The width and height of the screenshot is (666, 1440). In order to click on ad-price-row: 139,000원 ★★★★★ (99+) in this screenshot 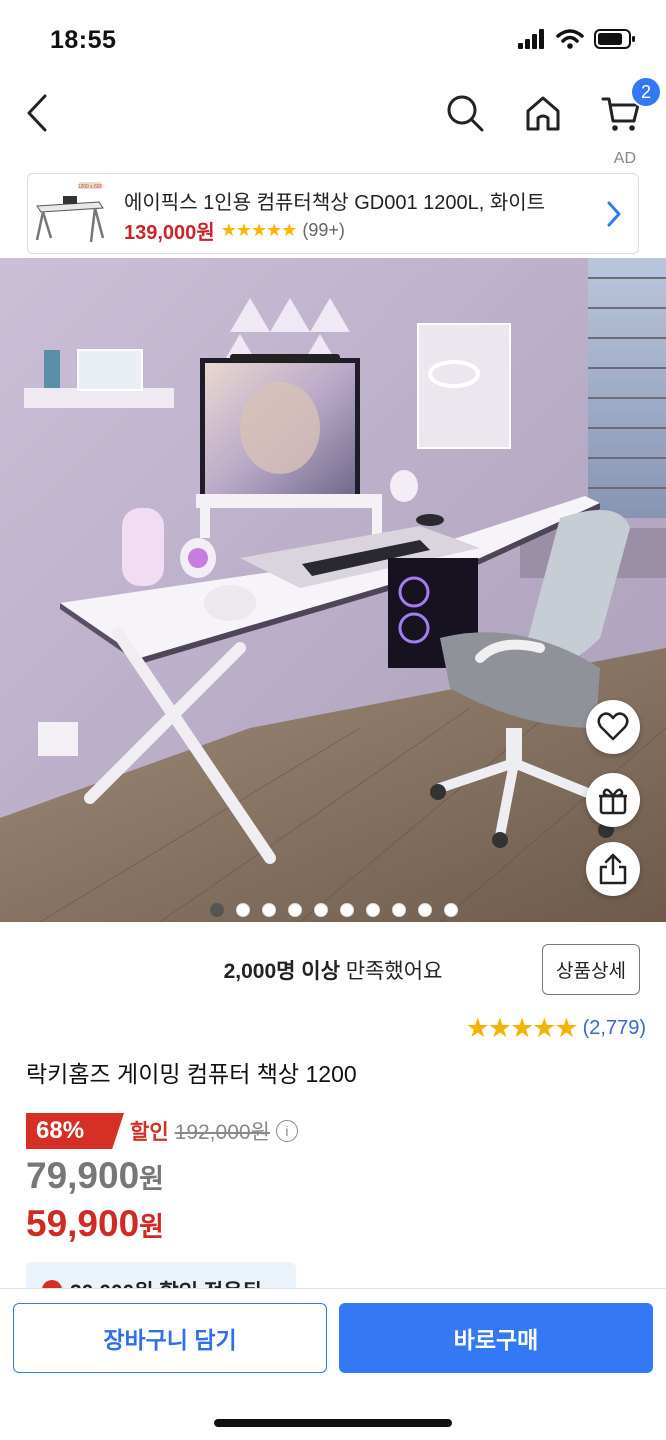, I will do `click(234, 230)`.